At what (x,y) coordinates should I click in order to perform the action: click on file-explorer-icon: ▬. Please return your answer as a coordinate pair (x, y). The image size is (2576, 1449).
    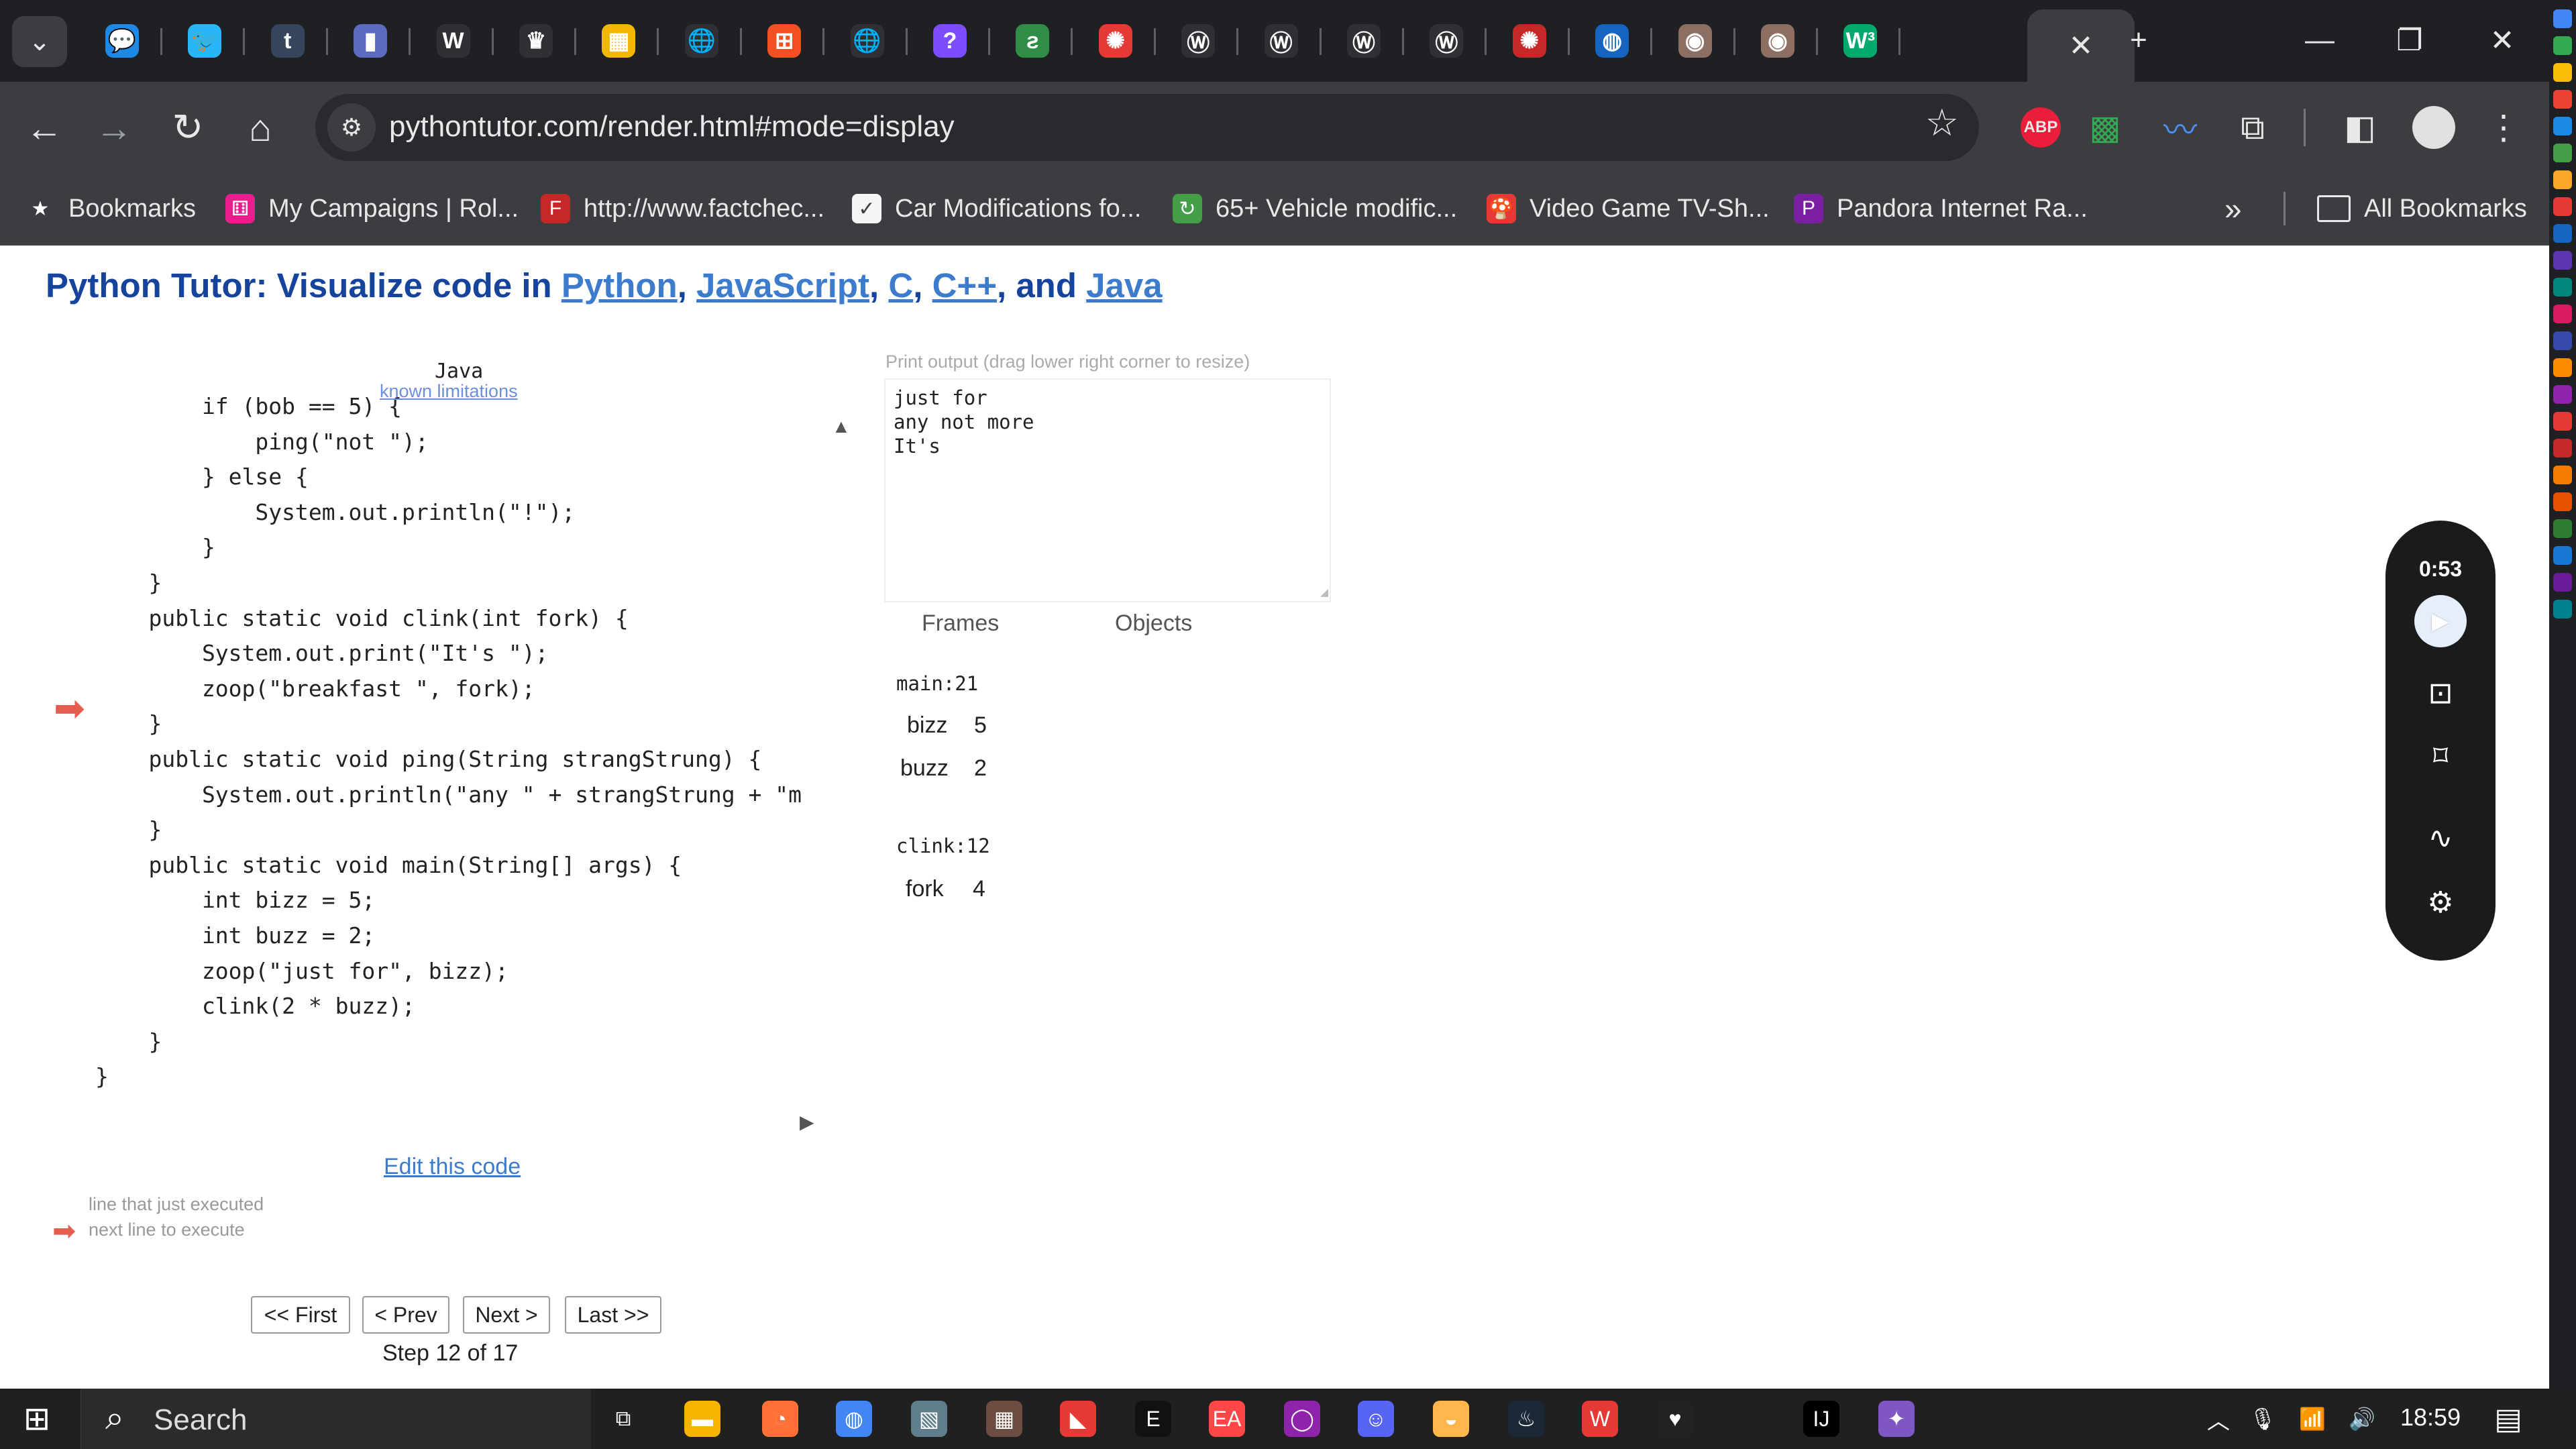
    Looking at the image, I should click on (702, 1419).